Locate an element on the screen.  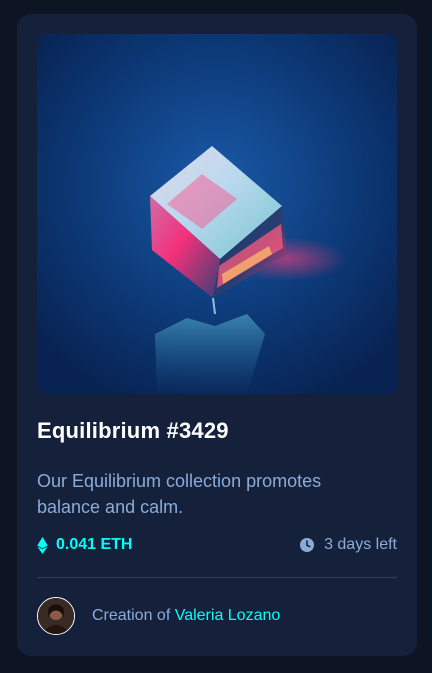
creator-row: Creation of Valeria Lozano is located at coordinates (158, 616).